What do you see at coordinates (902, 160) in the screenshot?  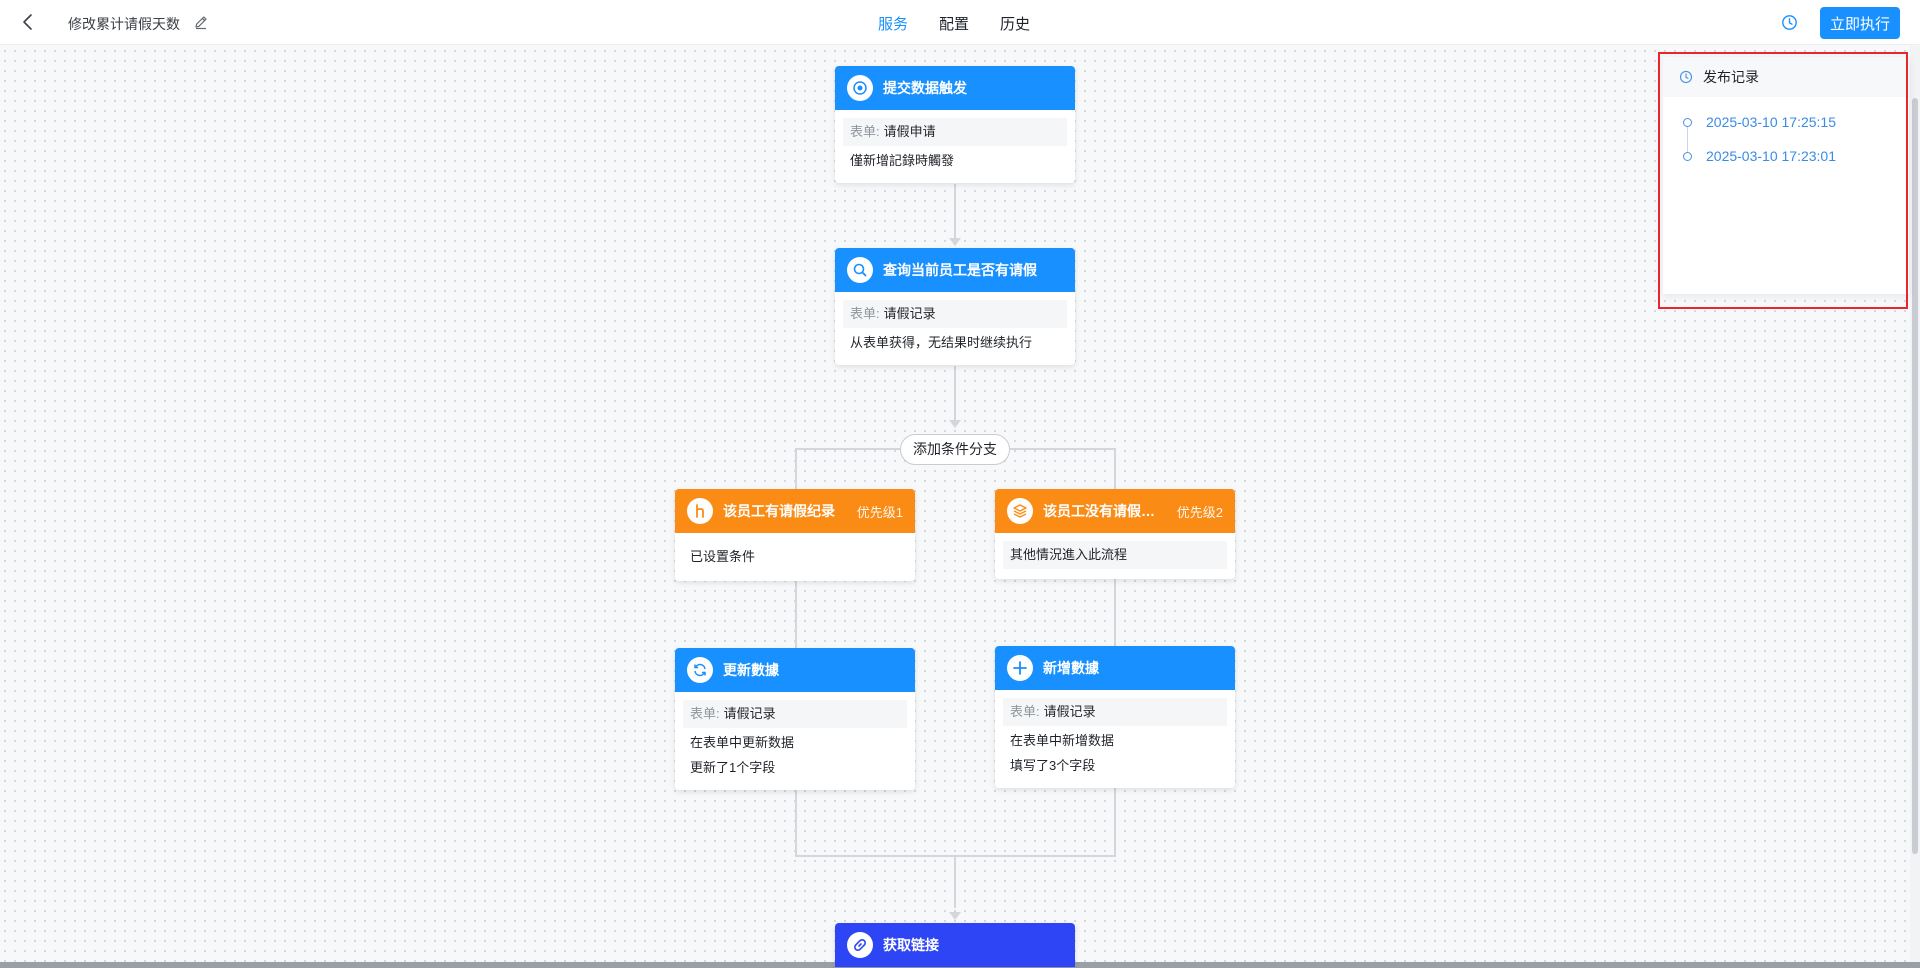 I see `node-description: 僅新增記錄時觸發` at bounding box center [902, 160].